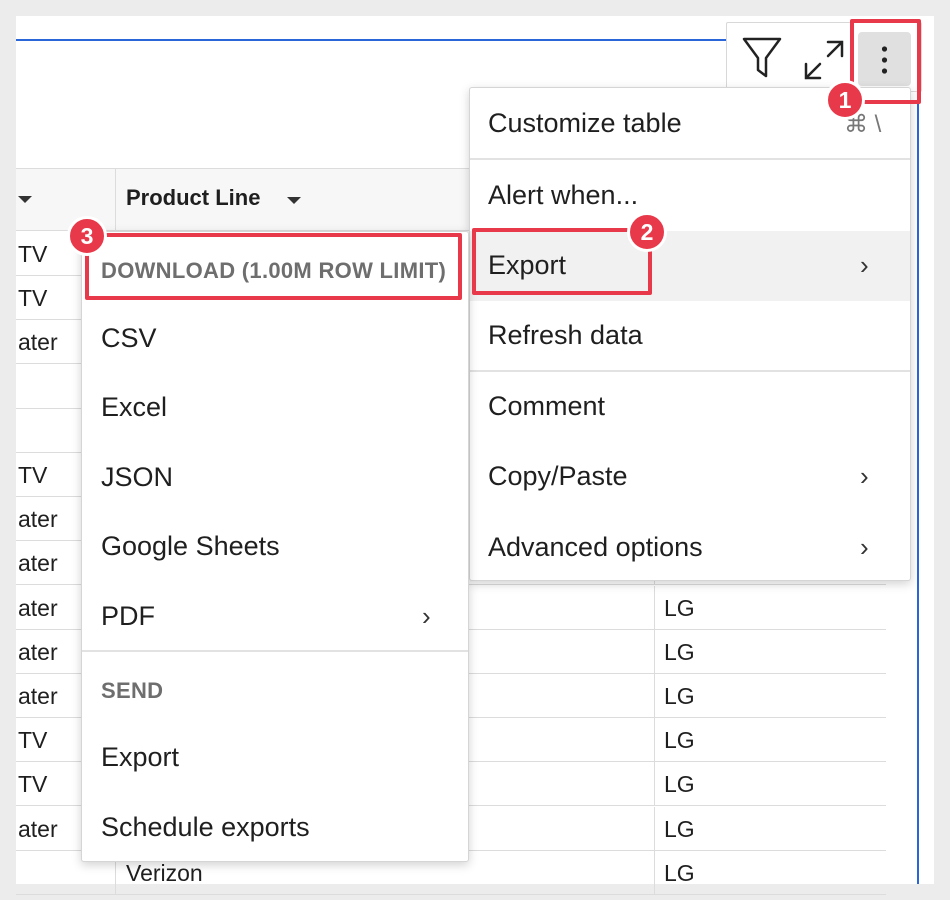  Describe the element at coordinates (87, 236) in the screenshot. I see `annotation-badge-3: 3` at that location.